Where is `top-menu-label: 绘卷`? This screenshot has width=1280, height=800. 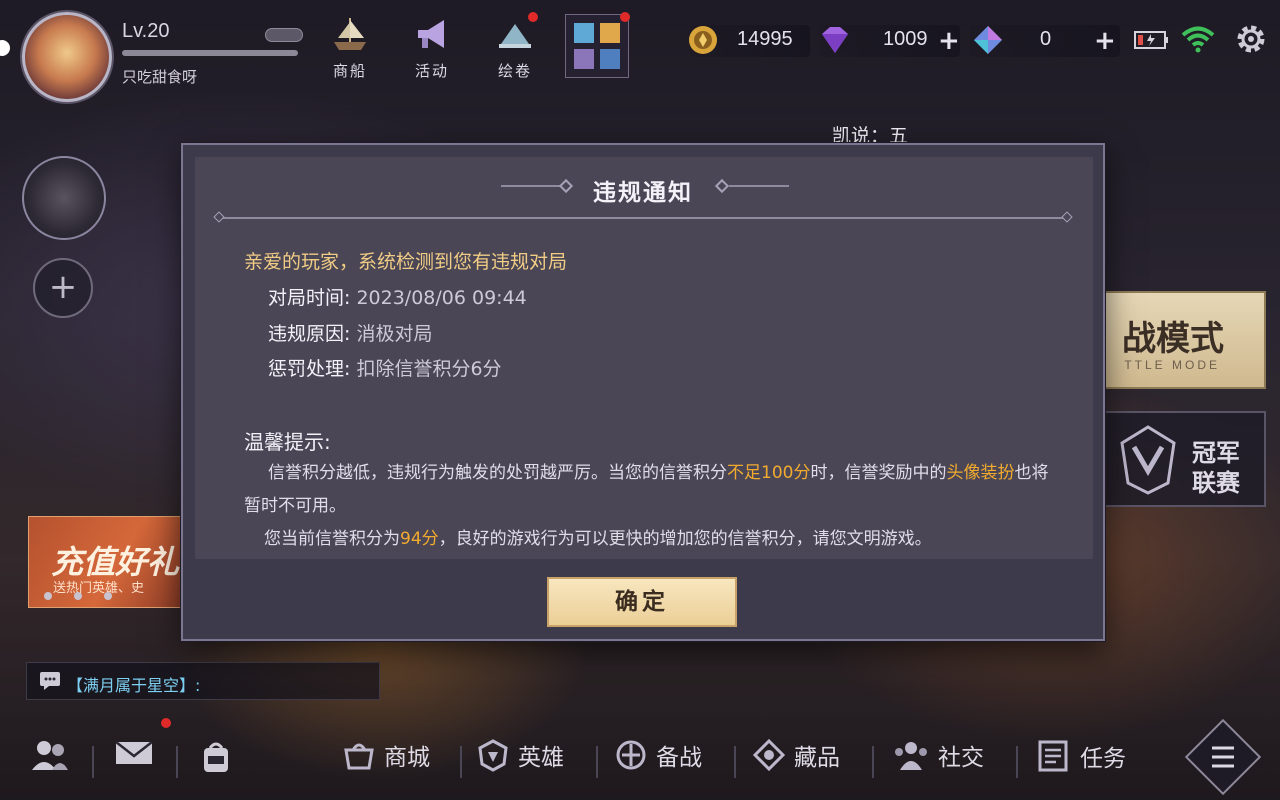 top-menu-label: 绘卷 is located at coordinates (514, 71).